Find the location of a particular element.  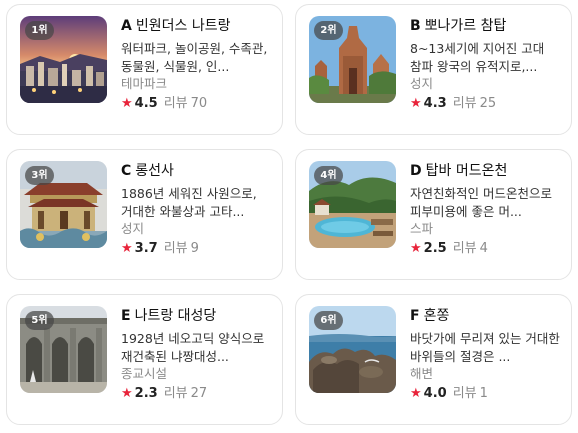

place-letter: C is located at coordinates (126, 171).